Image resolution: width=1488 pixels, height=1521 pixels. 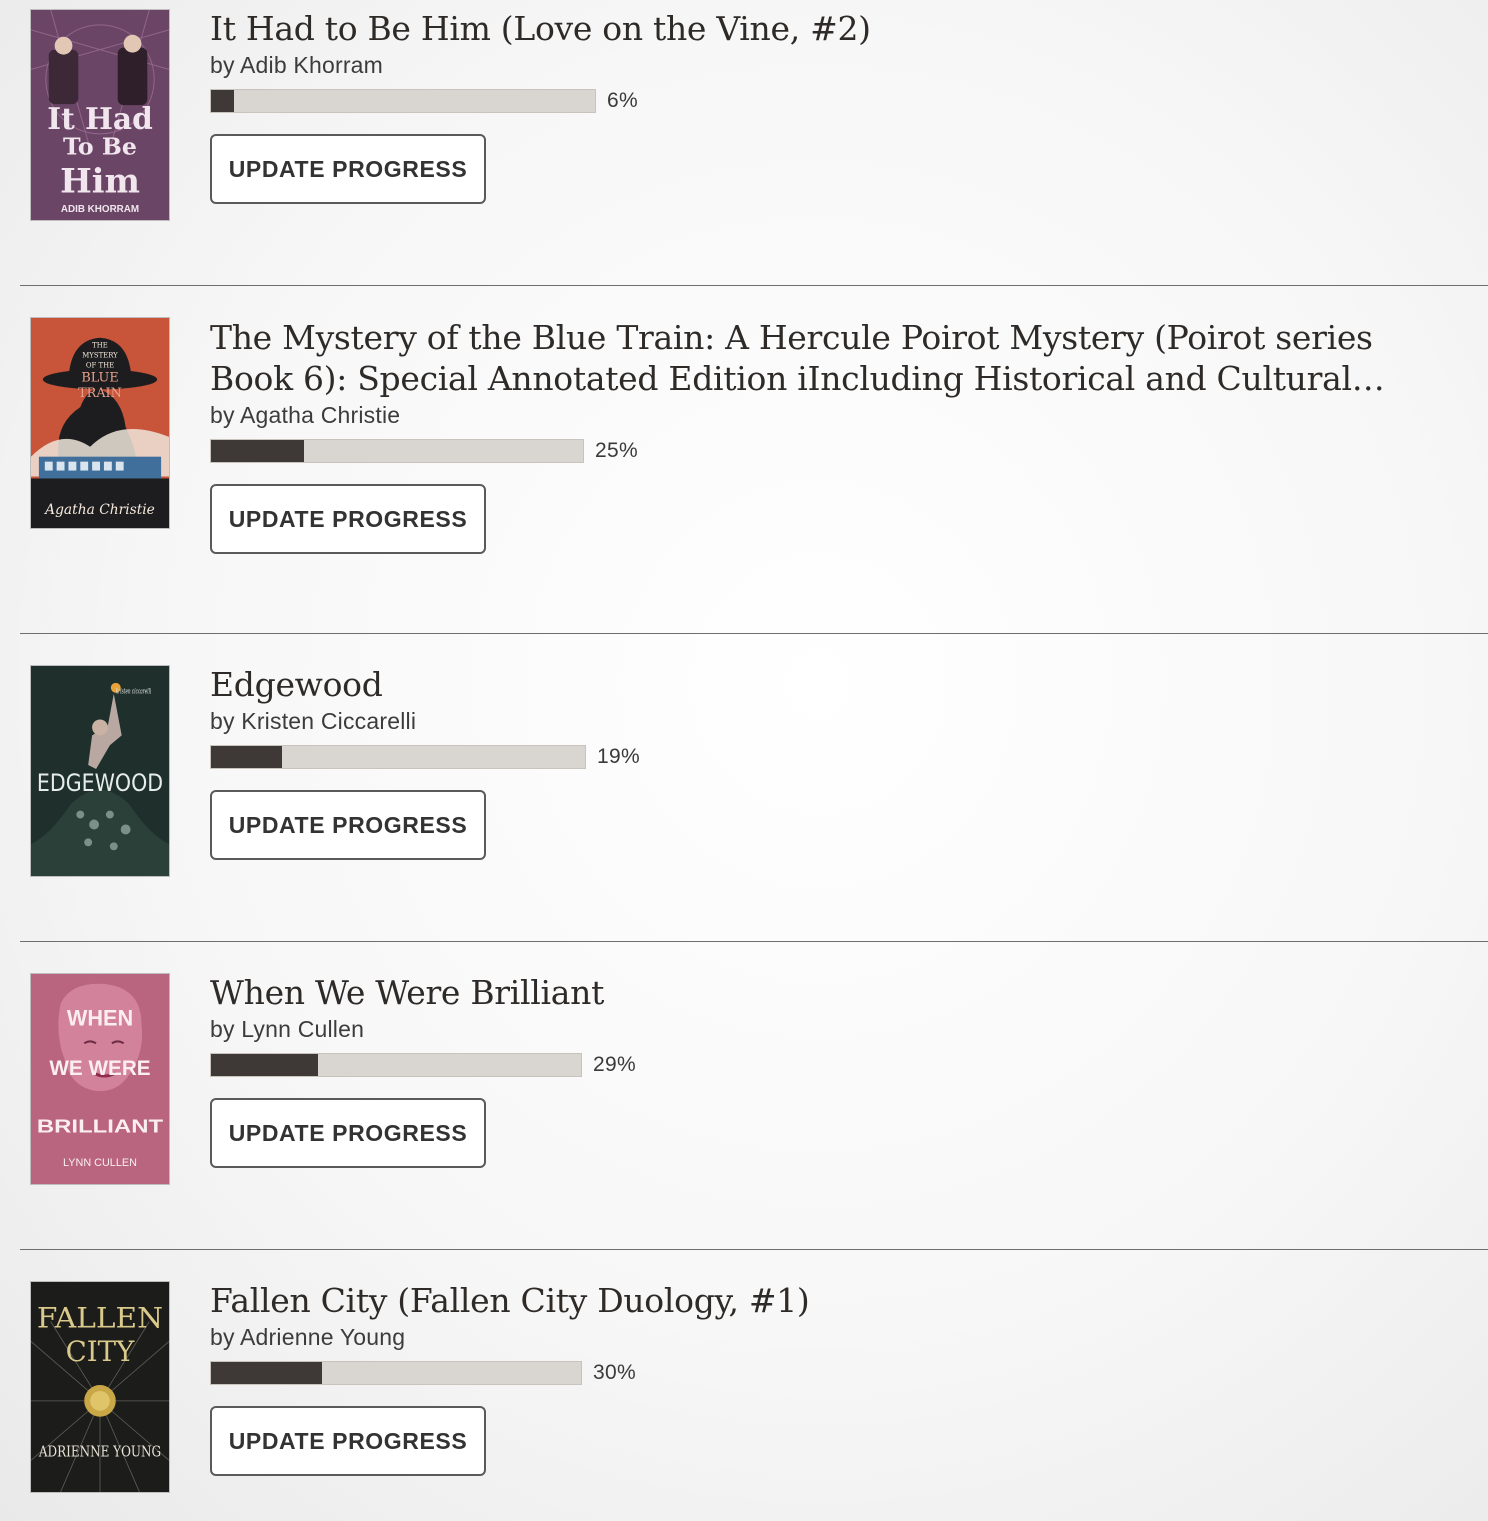 What do you see at coordinates (100, 783) in the screenshot?
I see `svg-text: EDGEWOOD` at bounding box center [100, 783].